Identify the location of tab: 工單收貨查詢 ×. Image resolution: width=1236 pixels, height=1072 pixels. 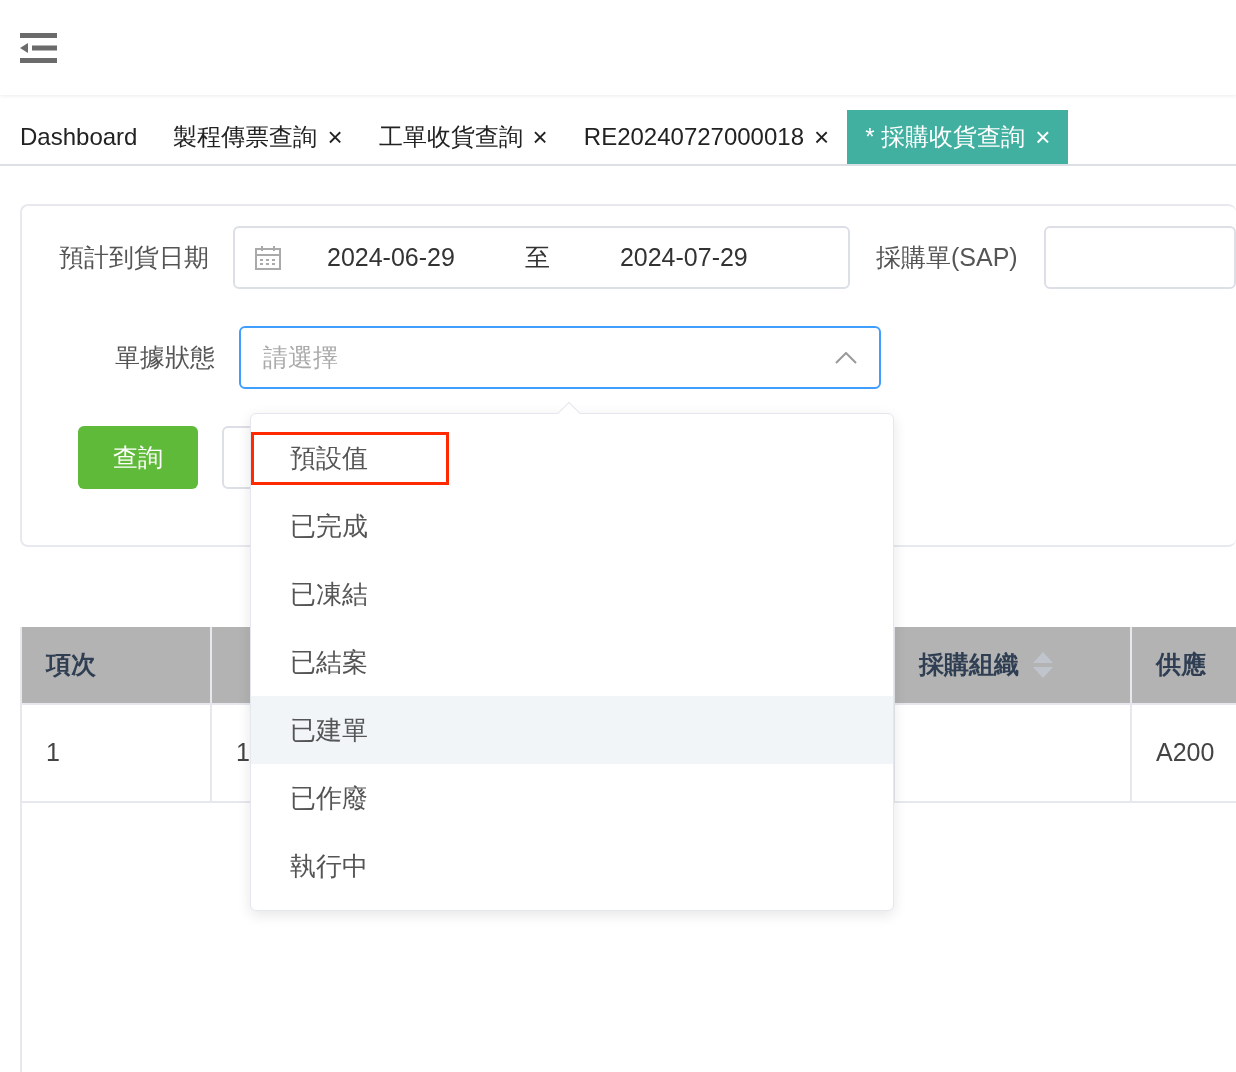
(463, 137).